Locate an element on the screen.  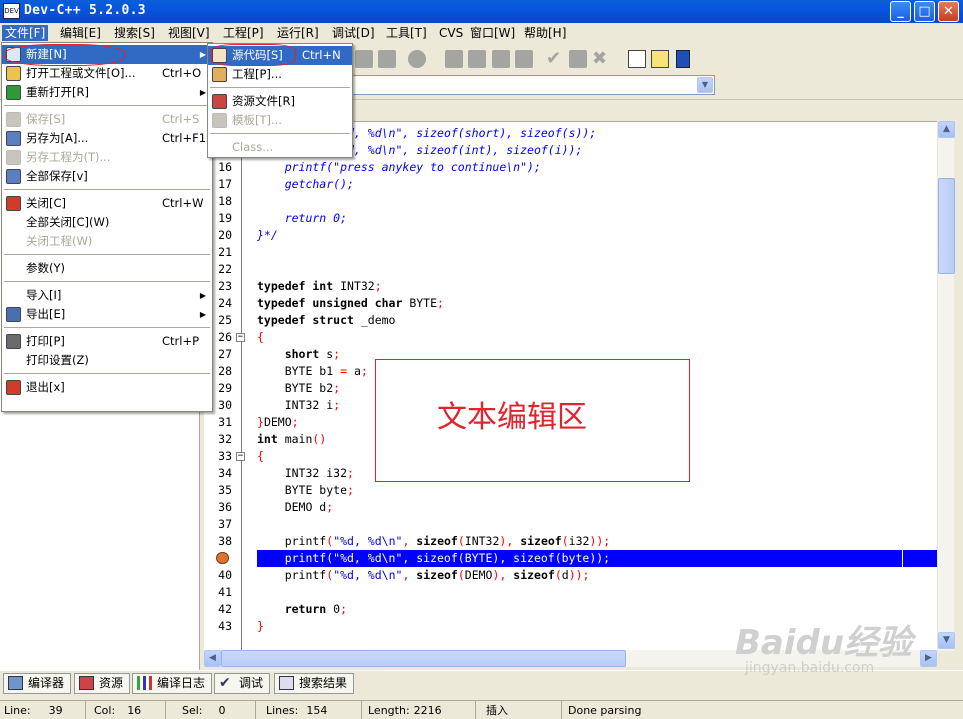
menu-tools: 工具[T] is located at coordinates (406, 33).